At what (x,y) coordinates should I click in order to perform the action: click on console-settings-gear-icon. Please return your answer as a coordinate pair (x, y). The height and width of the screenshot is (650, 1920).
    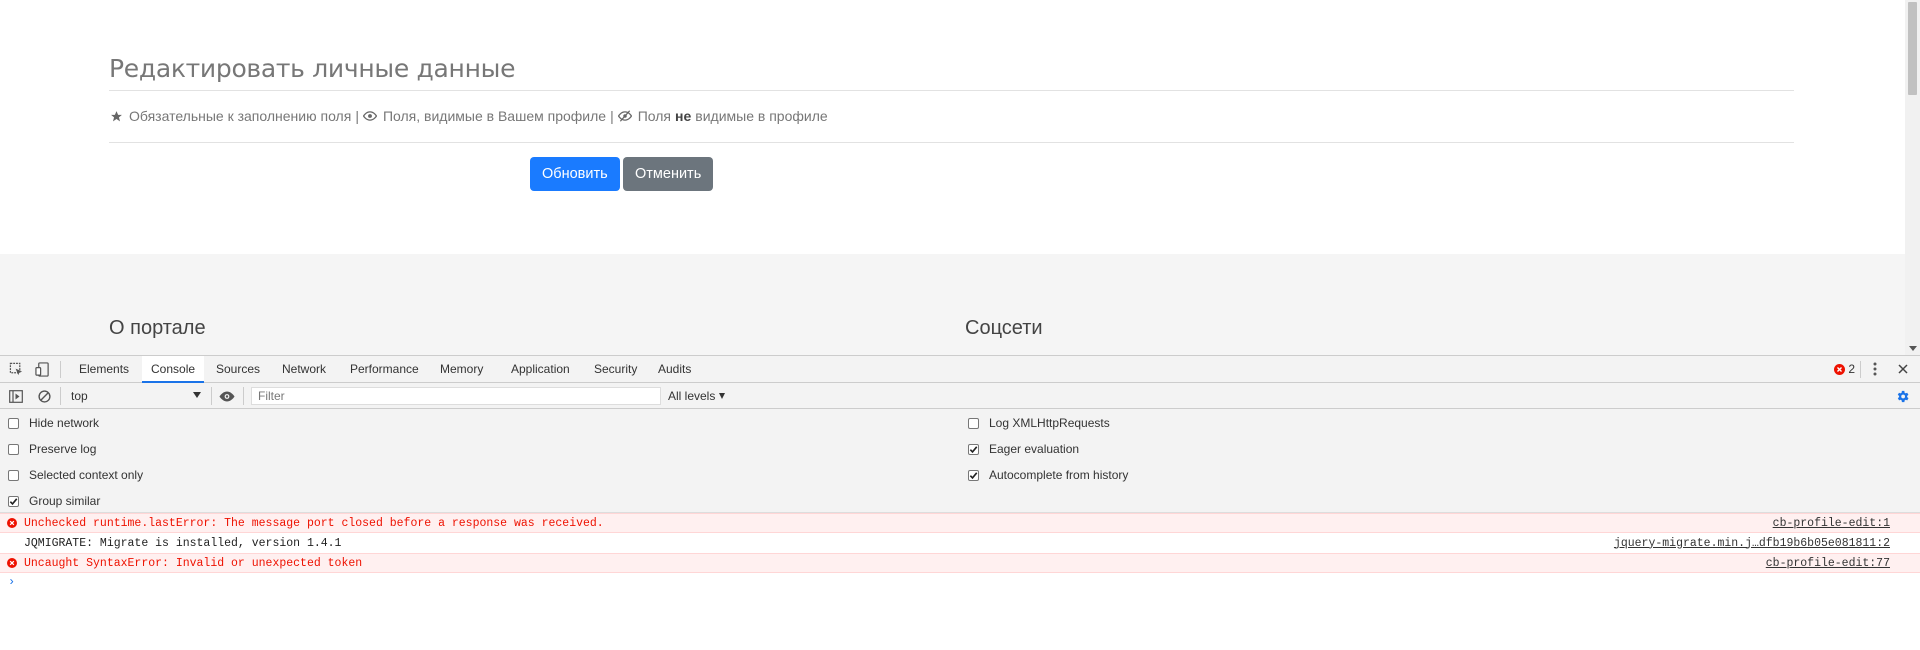
    Looking at the image, I should click on (1902, 396).